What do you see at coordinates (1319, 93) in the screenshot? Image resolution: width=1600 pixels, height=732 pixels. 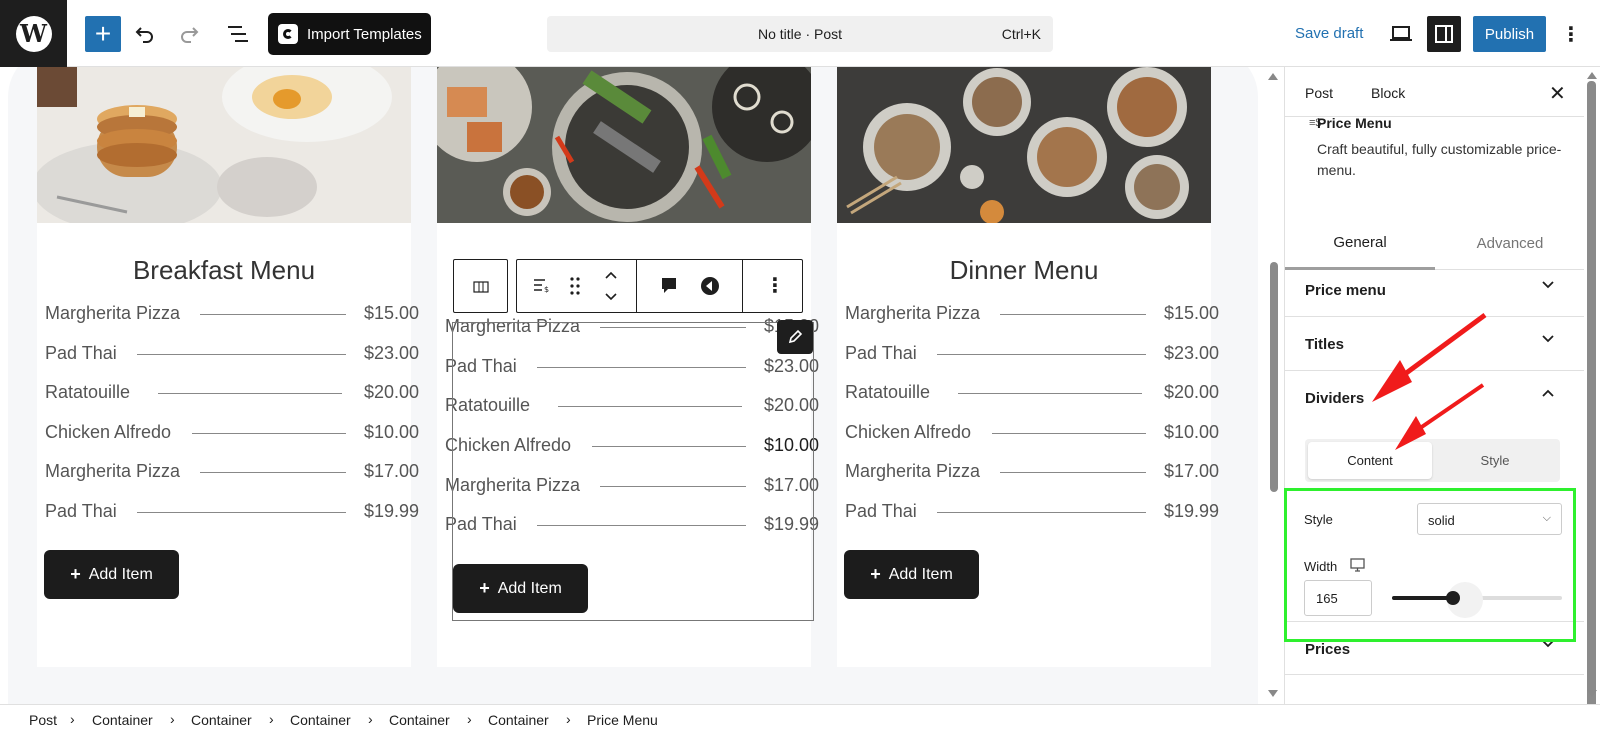 I see `tab-post: Post` at bounding box center [1319, 93].